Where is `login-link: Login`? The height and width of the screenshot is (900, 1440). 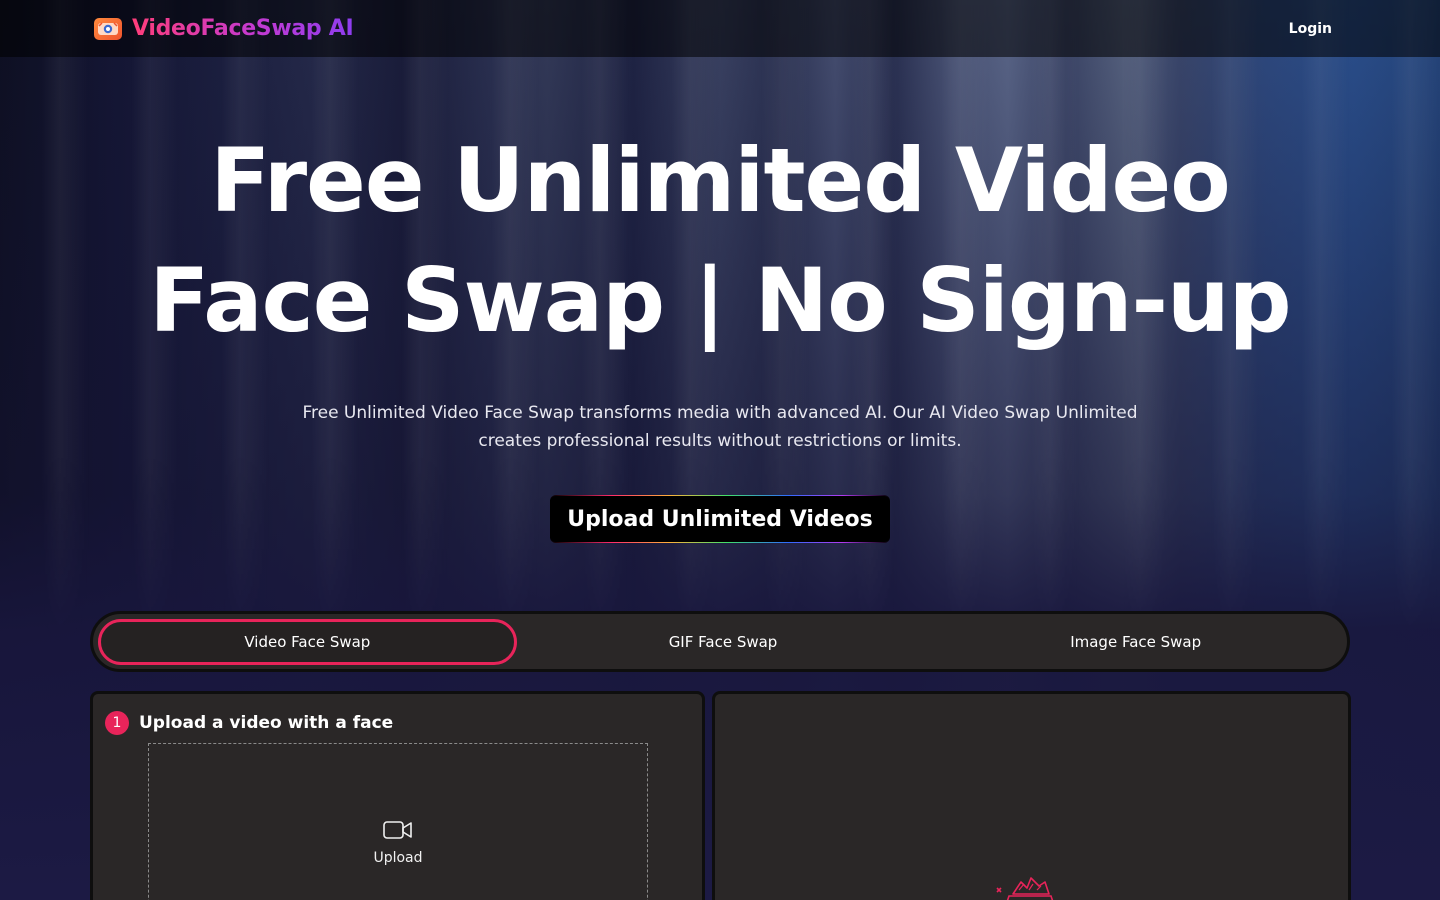 login-link: Login is located at coordinates (1310, 29).